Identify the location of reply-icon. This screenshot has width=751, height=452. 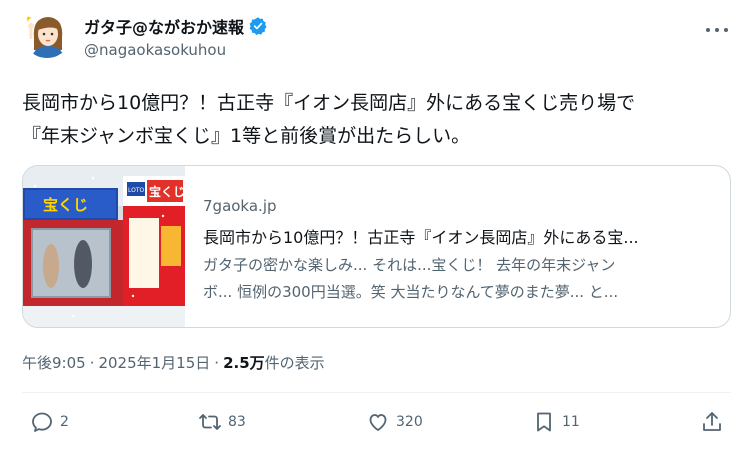
(42, 422).